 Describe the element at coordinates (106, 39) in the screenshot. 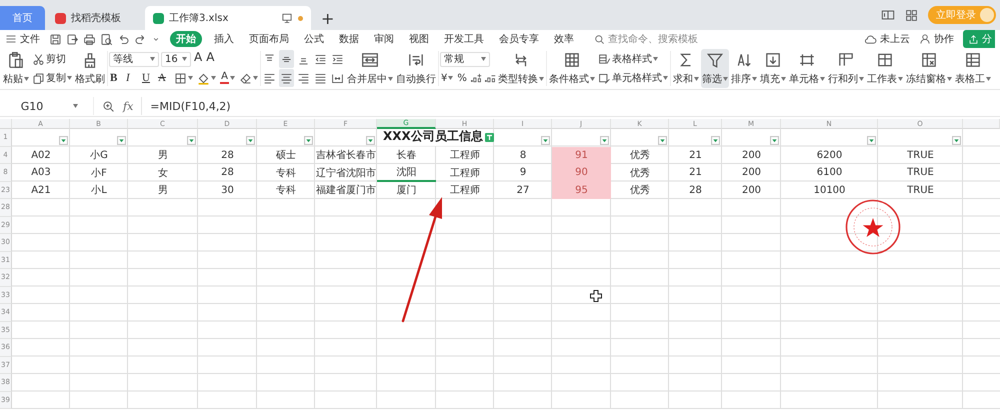

I see `print-preview-icon` at that location.